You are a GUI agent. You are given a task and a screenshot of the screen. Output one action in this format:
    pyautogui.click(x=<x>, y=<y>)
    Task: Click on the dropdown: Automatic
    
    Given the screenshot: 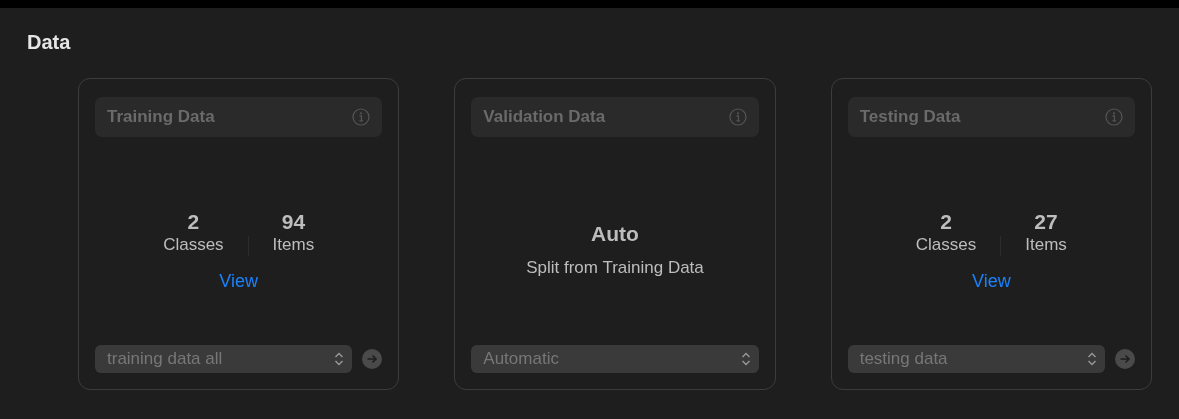 What is the action you would take?
    pyautogui.click(x=615, y=359)
    